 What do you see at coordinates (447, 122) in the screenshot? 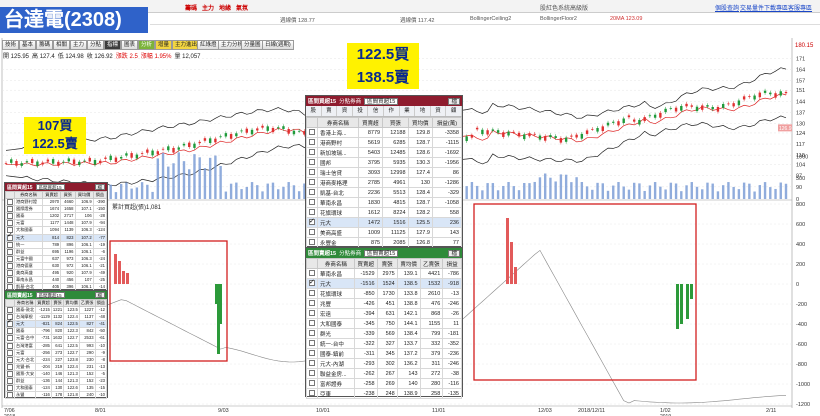
I see `column-header: 損益(萬)` at bounding box center [447, 122].